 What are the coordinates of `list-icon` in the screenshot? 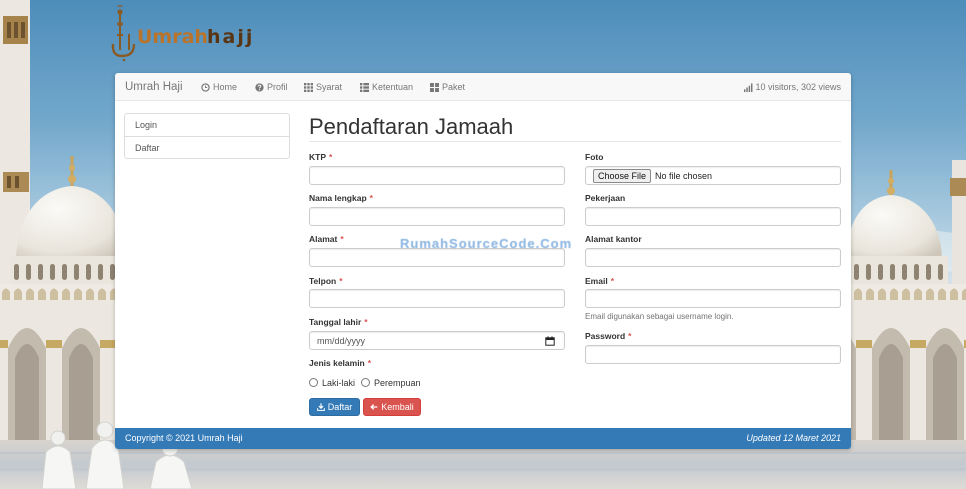 It's located at (364, 87).